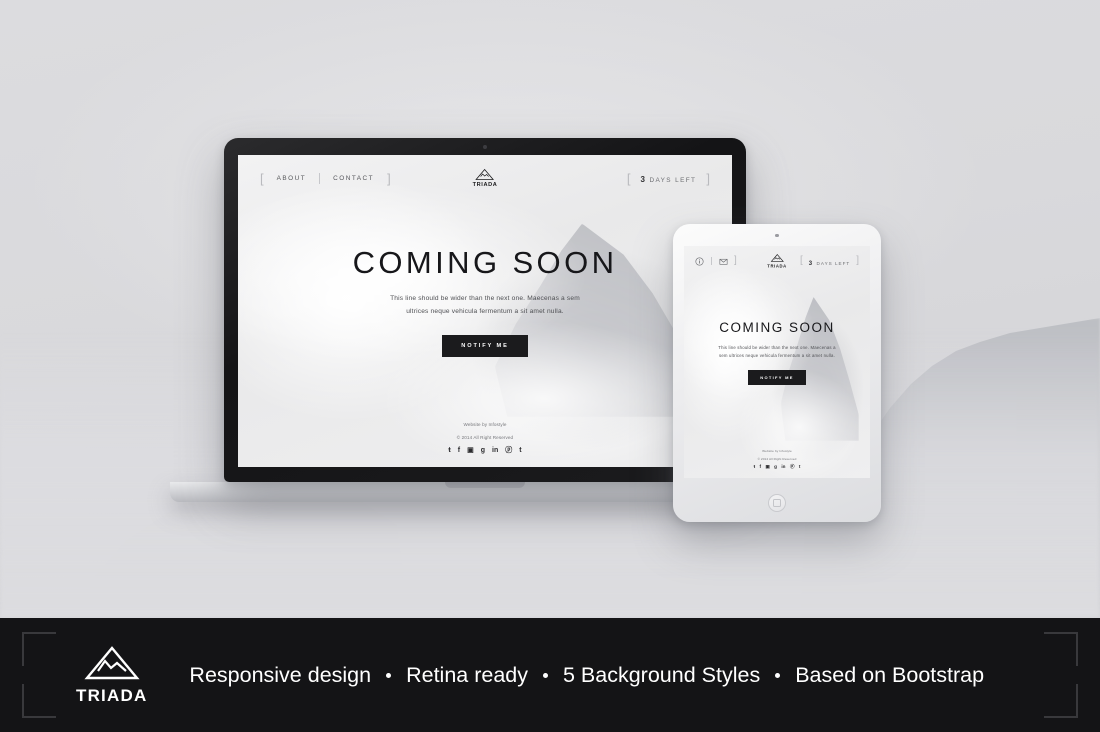 The height and width of the screenshot is (732, 1100). Describe the element at coordinates (890, 674) in the screenshot. I see `feature-based-on-bootstrap: Based on Bootstrap` at that location.